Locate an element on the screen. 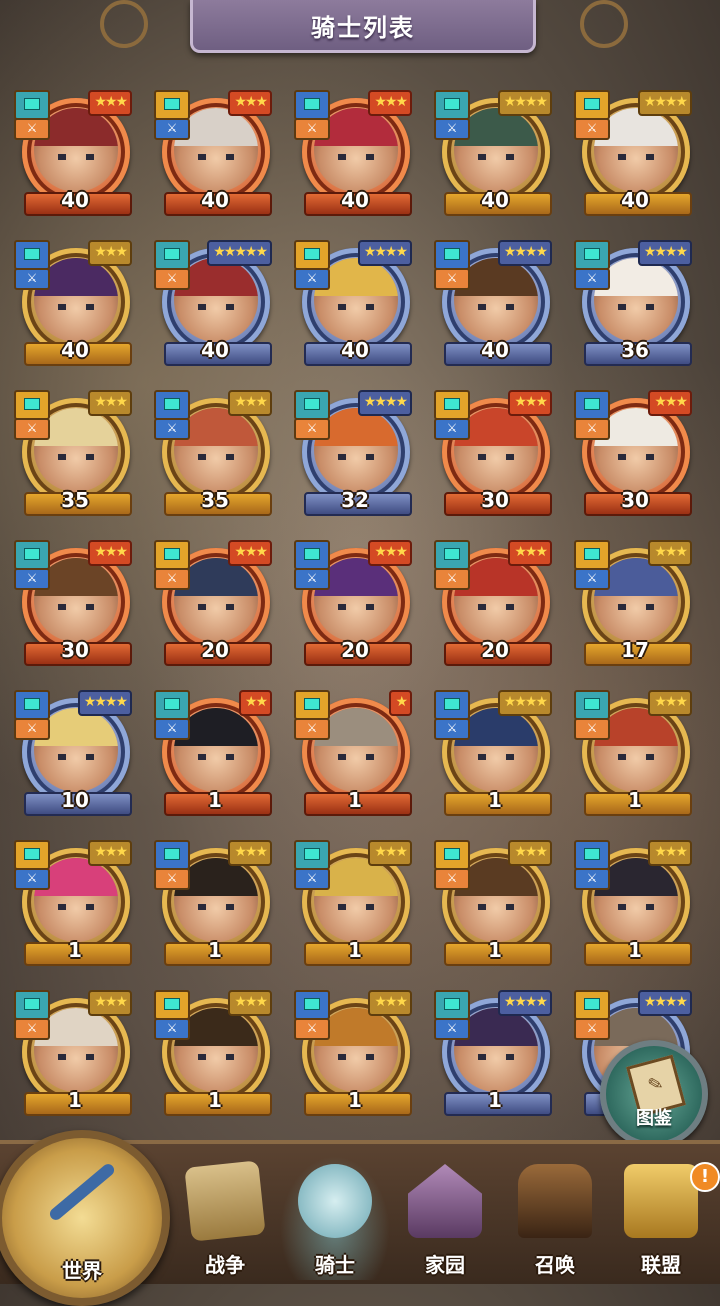 The image size is (720, 1306). house-icon is located at coordinates (445, 1201).